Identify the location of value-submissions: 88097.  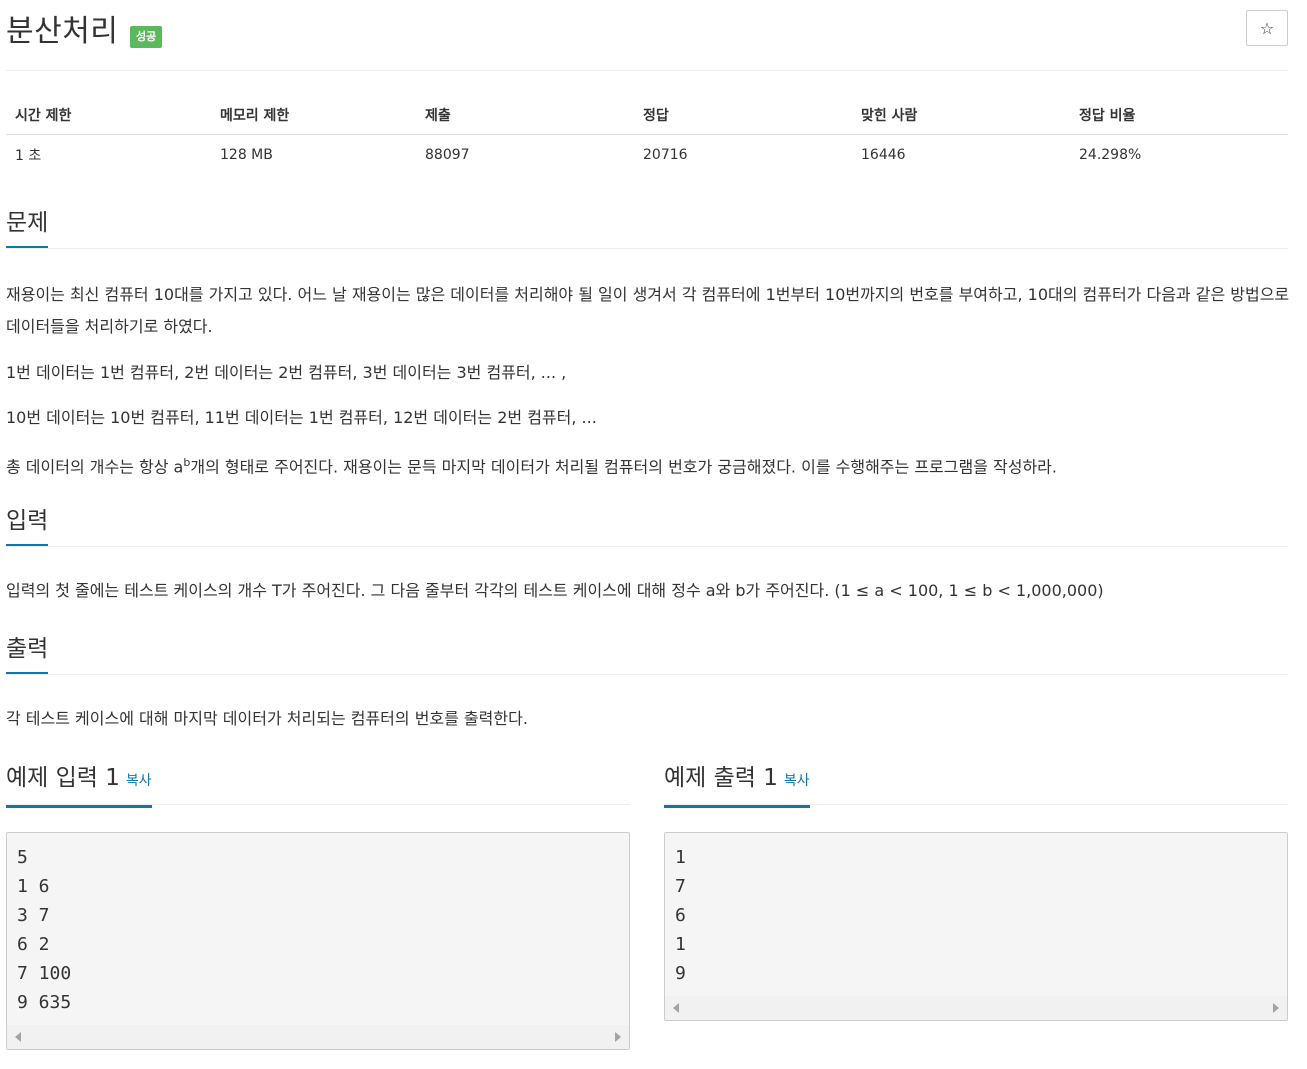
(447, 155).